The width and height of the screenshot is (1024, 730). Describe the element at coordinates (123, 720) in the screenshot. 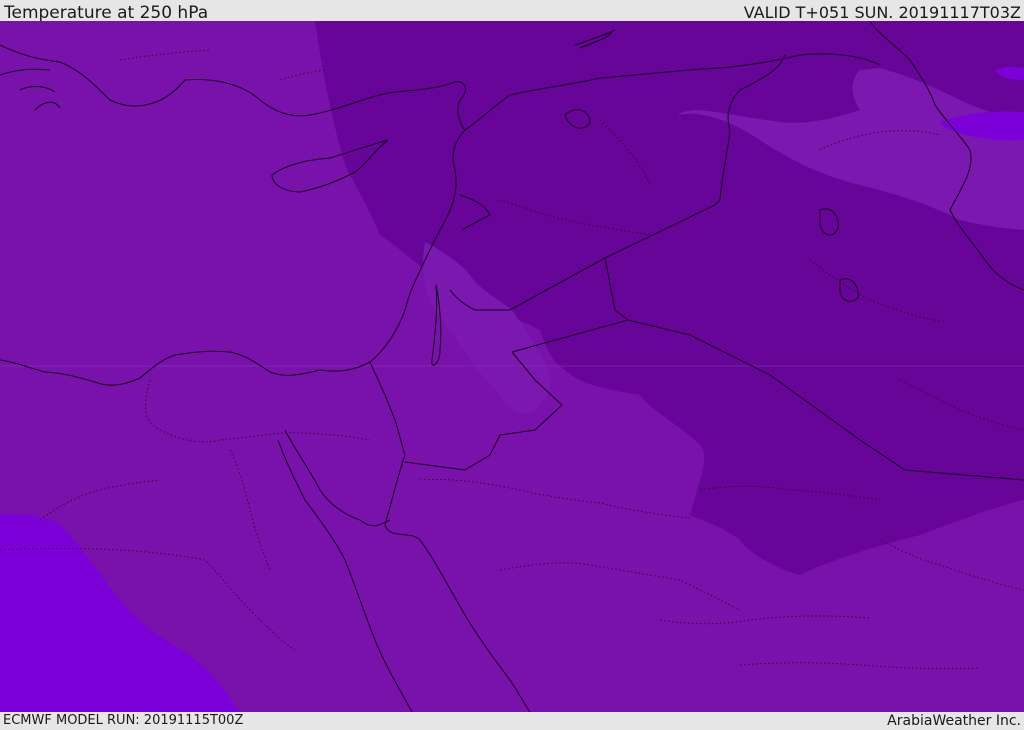

I see `model-run-label: ECMWF MODEL RUN: 20191115T00Z` at that location.